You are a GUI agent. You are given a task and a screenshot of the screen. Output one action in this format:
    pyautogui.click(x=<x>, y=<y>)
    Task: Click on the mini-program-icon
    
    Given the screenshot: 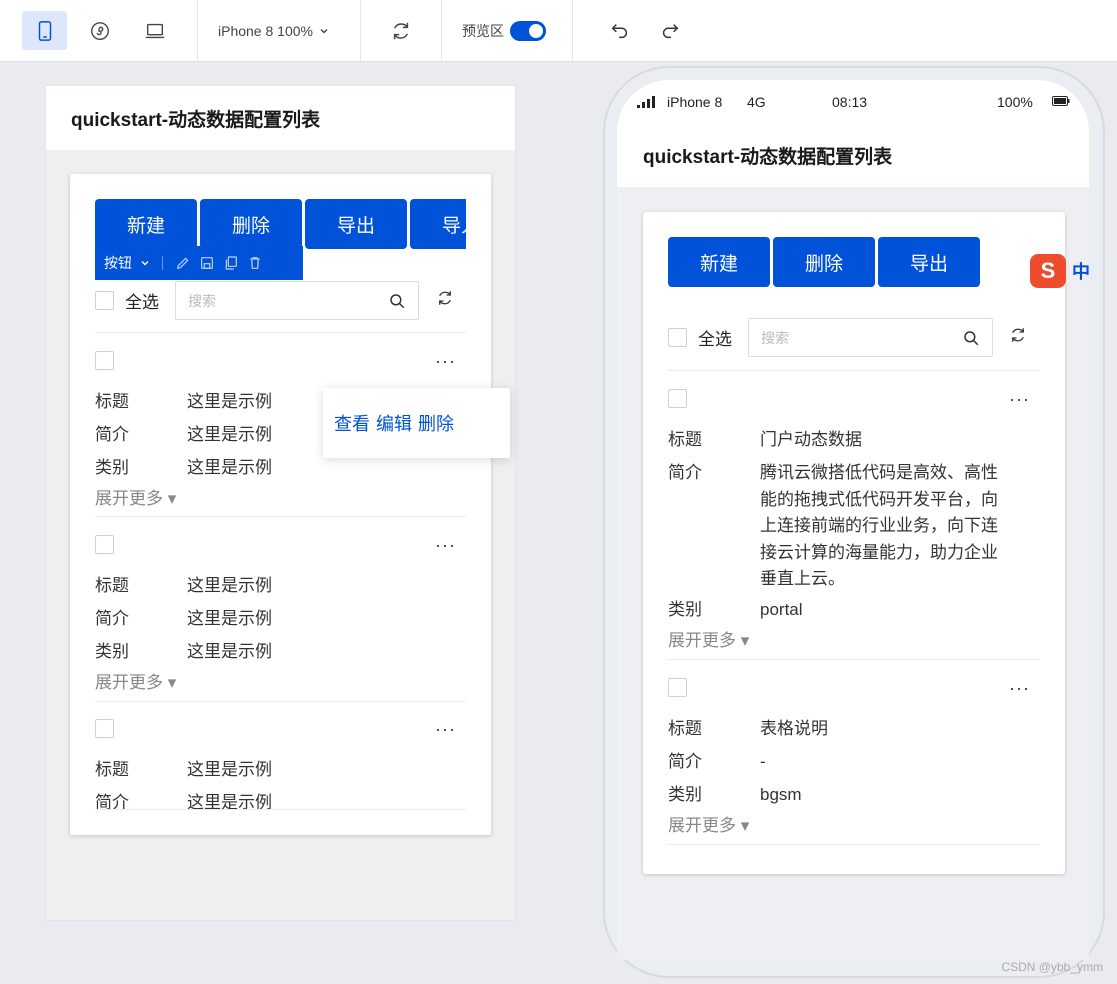 What is the action you would take?
    pyautogui.click(x=99, y=30)
    